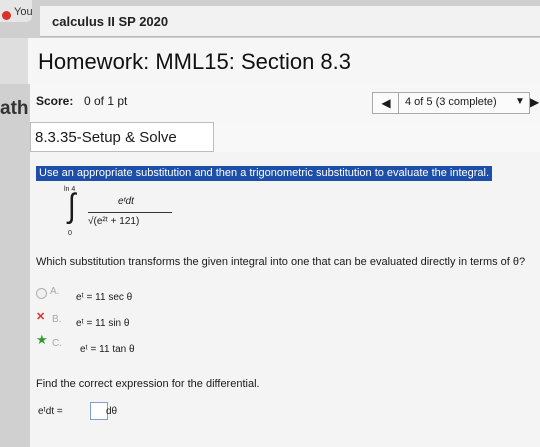 The image size is (540, 447). Describe the element at coordinates (55, 291) in the screenshot. I see `option-marker: A.` at that location.